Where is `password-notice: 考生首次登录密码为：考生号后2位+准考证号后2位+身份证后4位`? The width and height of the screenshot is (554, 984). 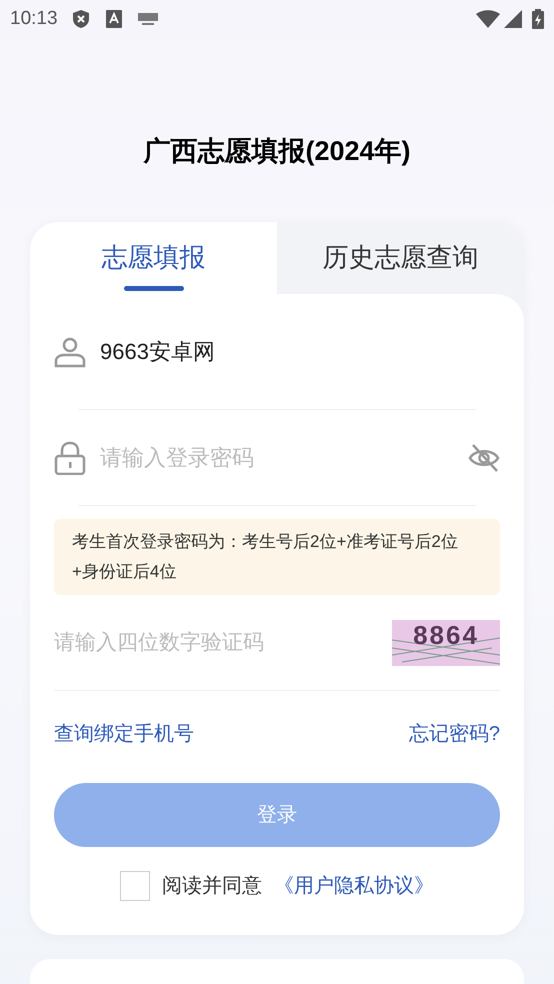 password-notice: 考生首次登录密码为：考生号后2位+准考证号后2位+身份证后4位 is located at coordinates (277, 557).